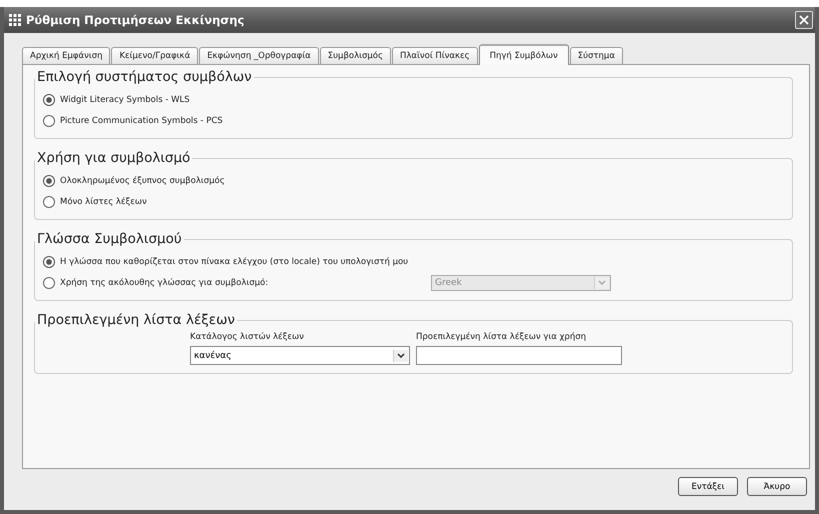 This screenshot has width=819, height=514. I want to click on radio-label: Picture Communication Symbols - PCS, so click(141, 121).